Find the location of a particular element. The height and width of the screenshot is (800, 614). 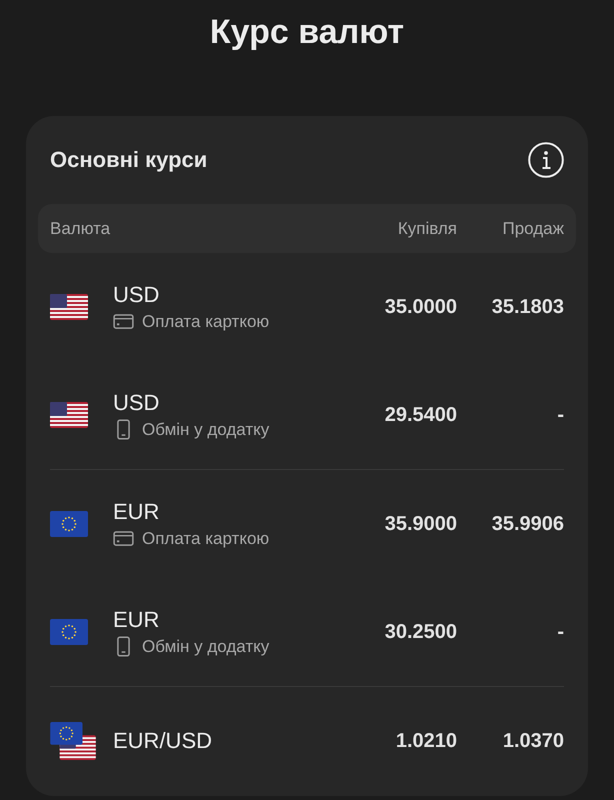

sell-rate: 1.0370 is located at coordinates (533, 741).